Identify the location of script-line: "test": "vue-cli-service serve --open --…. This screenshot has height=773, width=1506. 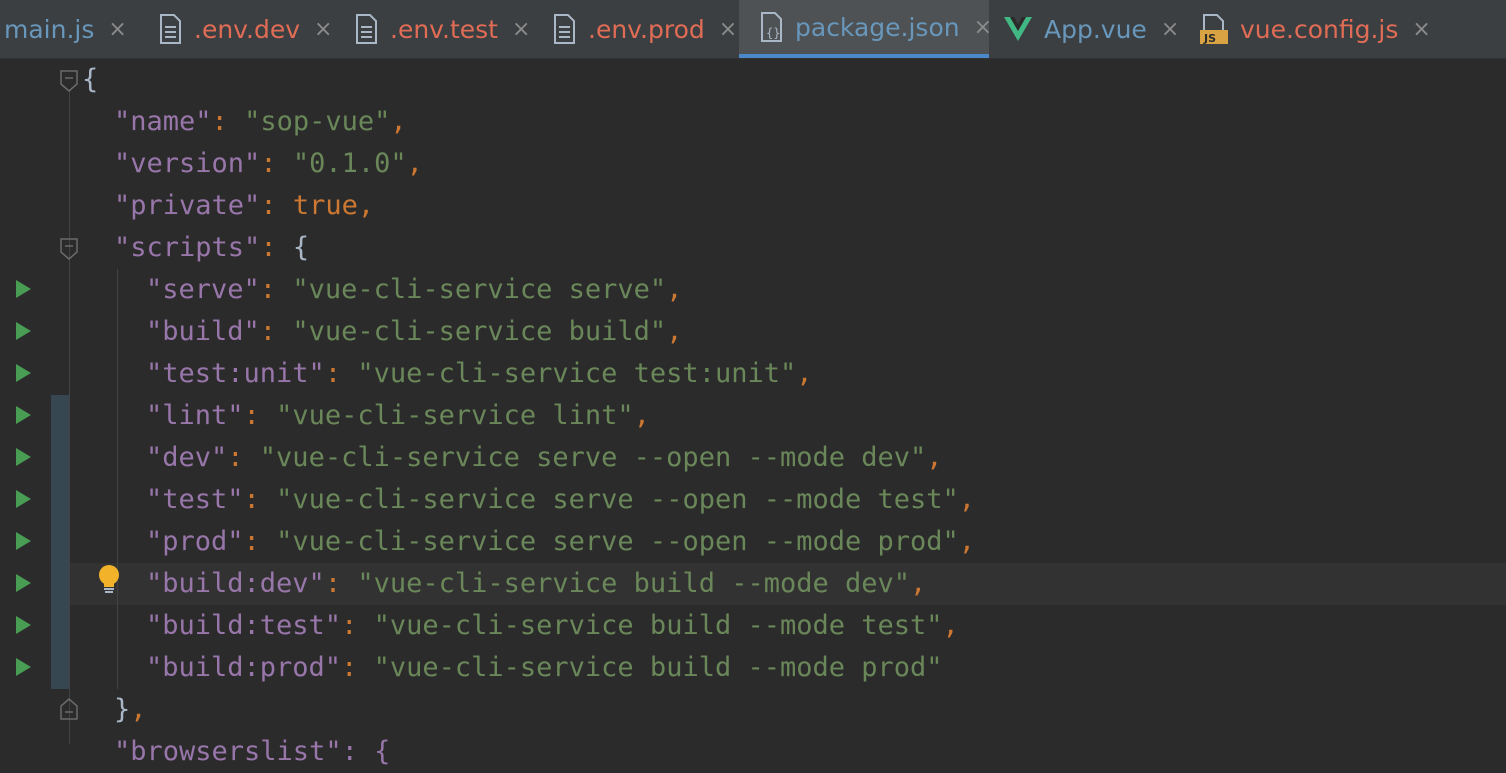
(561, 499).